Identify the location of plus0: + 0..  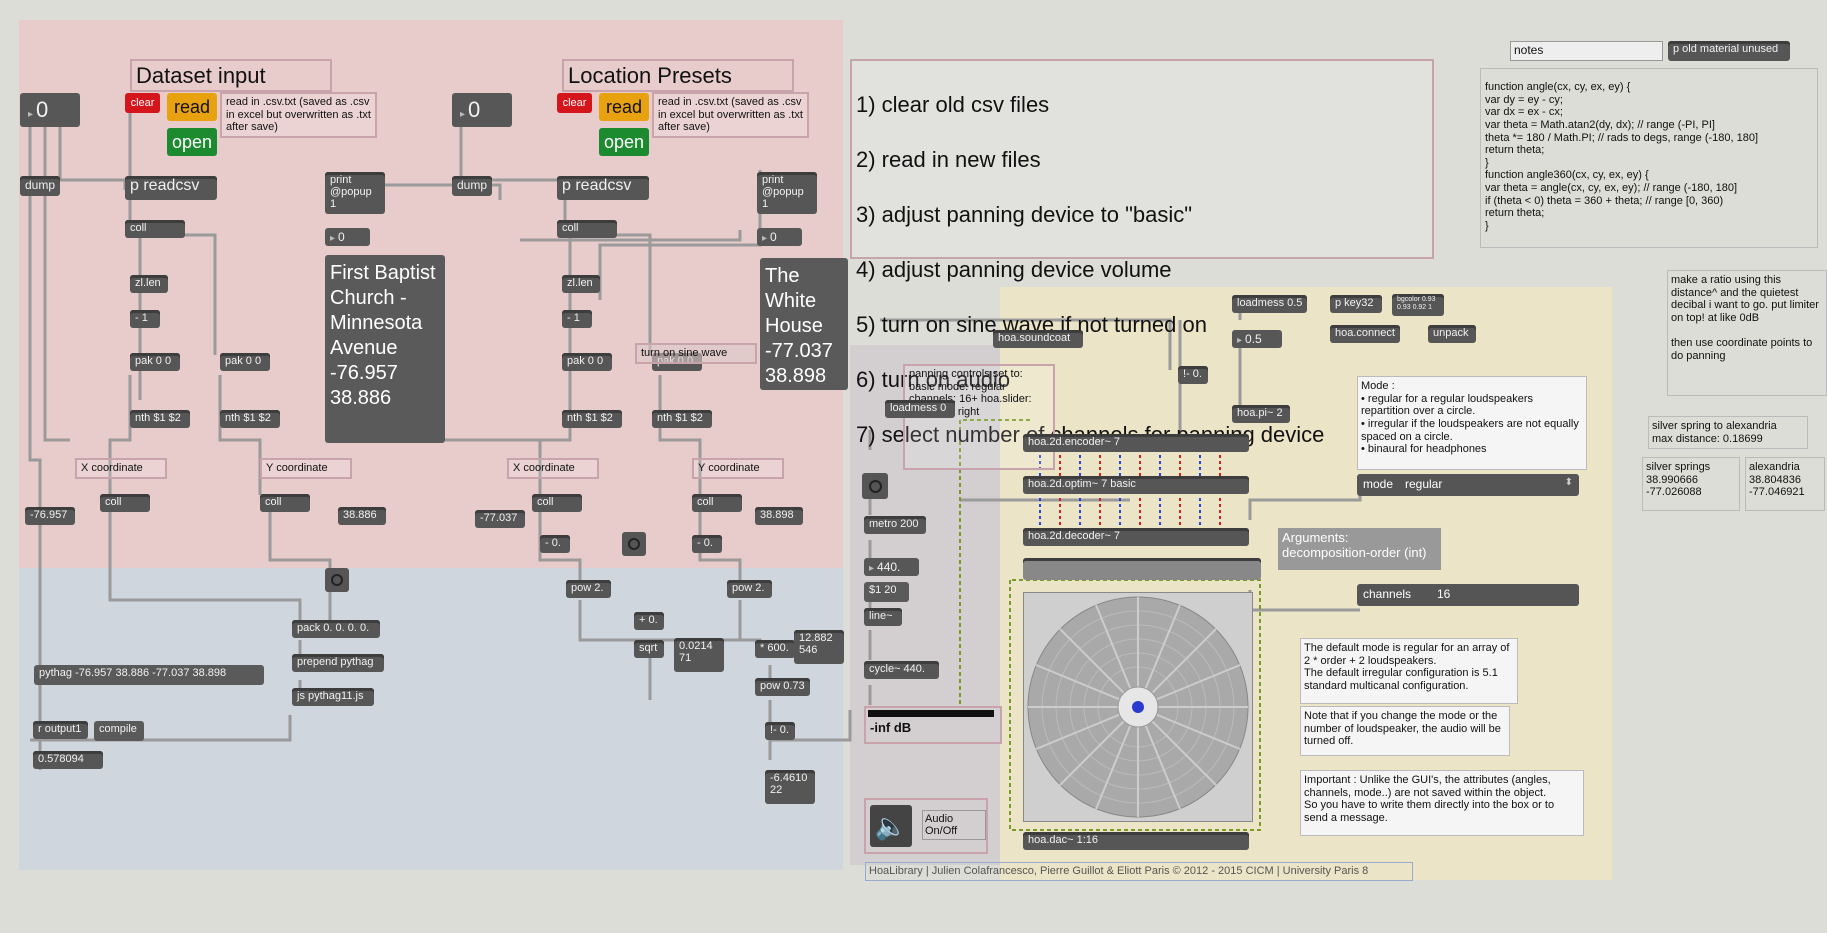
(649, 621).